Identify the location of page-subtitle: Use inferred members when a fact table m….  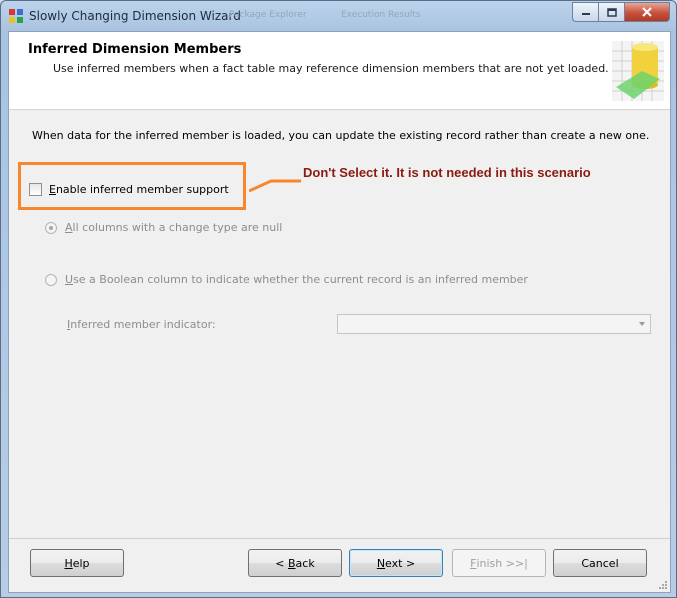
(331, 68).